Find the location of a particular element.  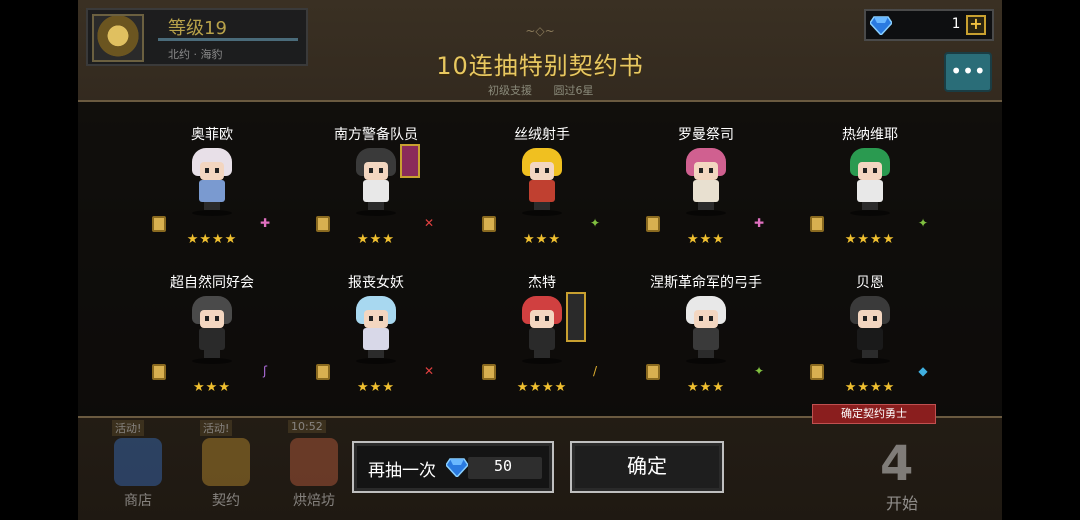

banner-subtitles: 初级支援 圆过6星 is located at coordinates (550, 90).